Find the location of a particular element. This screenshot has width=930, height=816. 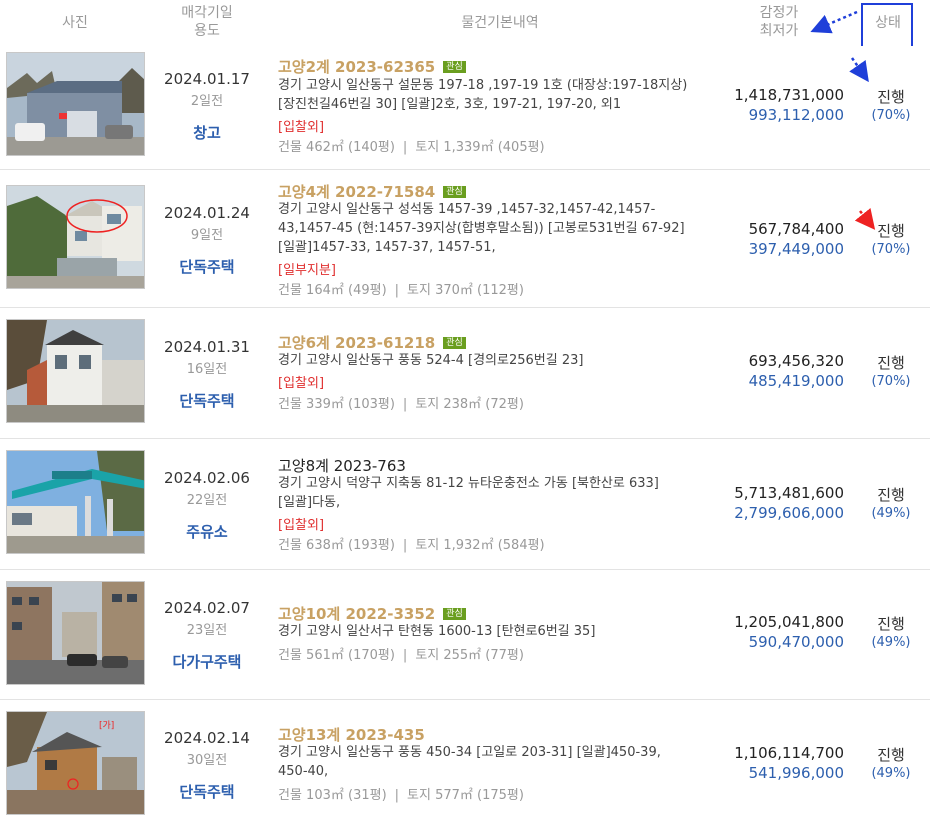

header-photo: 사진 is located at coordinates (75, 23).